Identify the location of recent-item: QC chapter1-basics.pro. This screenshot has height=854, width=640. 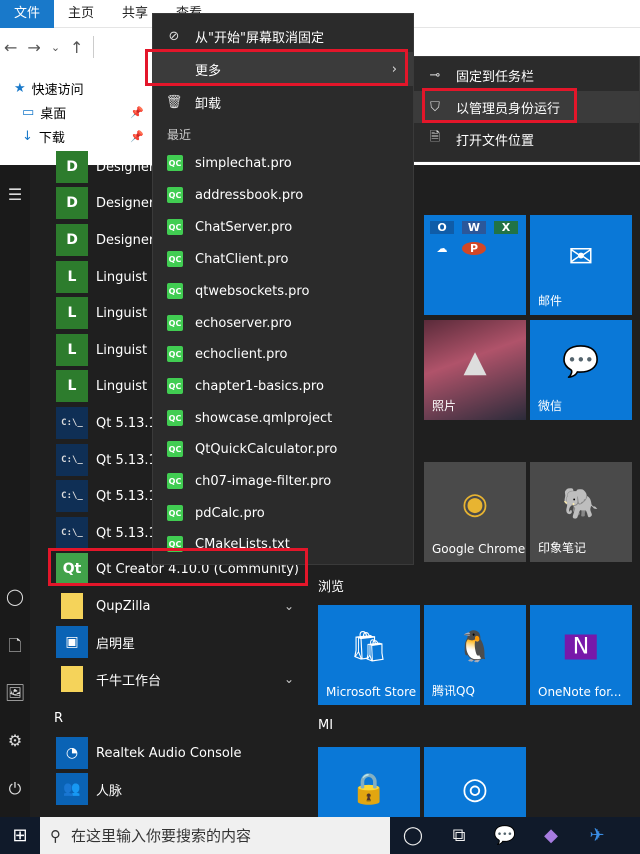
(283, 386).